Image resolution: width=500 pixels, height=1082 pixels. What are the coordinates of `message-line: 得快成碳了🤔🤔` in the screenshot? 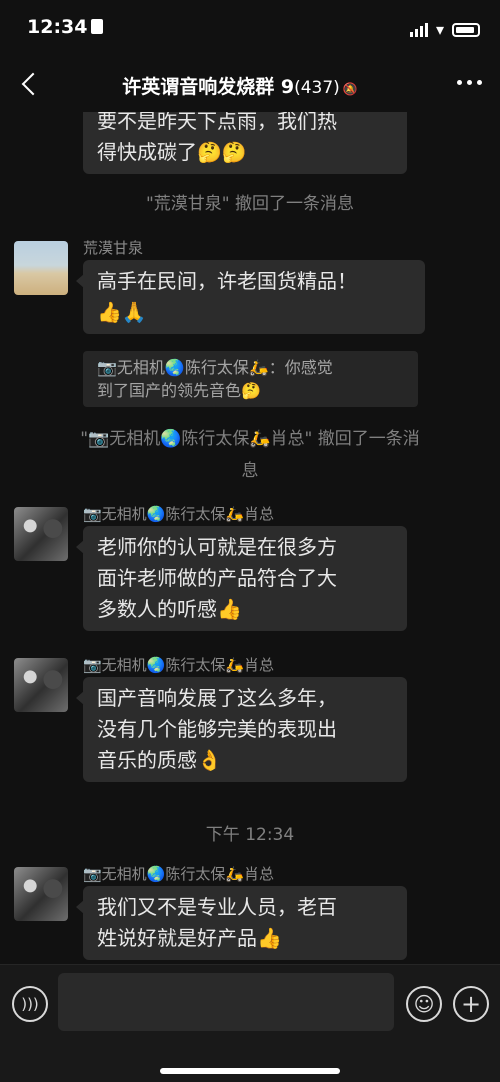 It's located at (172, 152).